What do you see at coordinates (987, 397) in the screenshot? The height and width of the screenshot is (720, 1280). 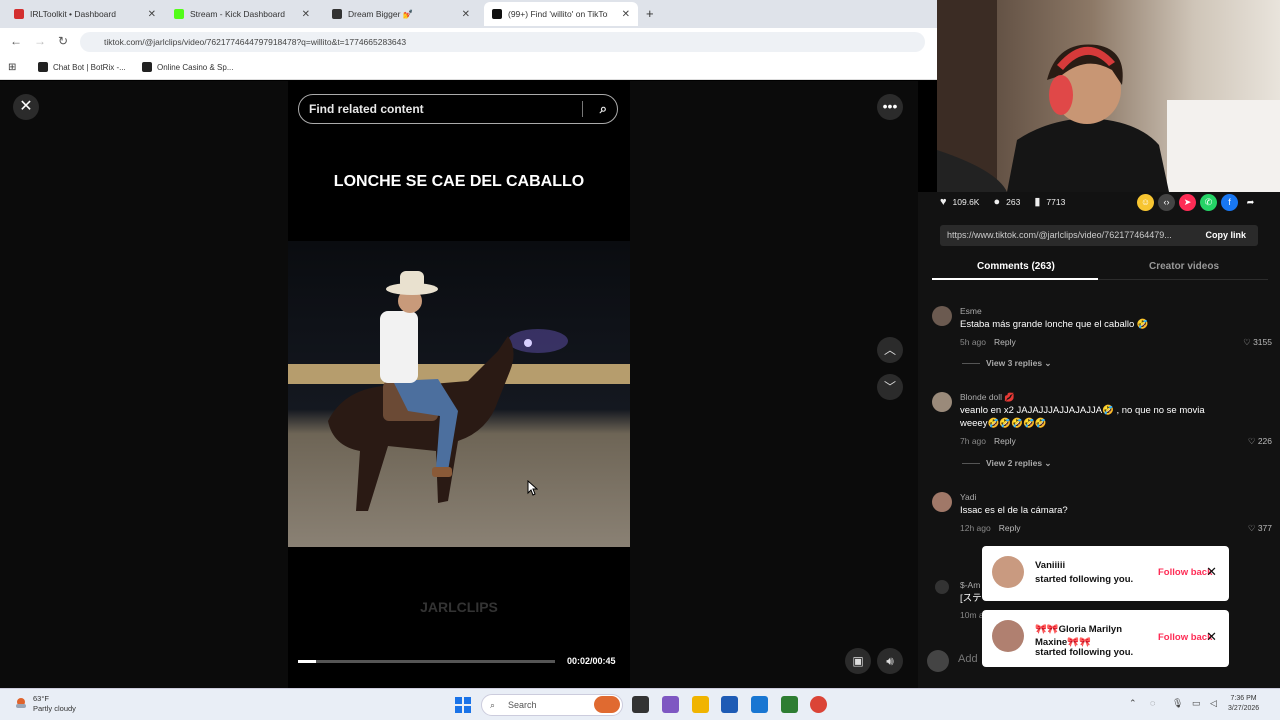 I see `comment-author: Blonde doll 💋` at bounding box center [987, 397].